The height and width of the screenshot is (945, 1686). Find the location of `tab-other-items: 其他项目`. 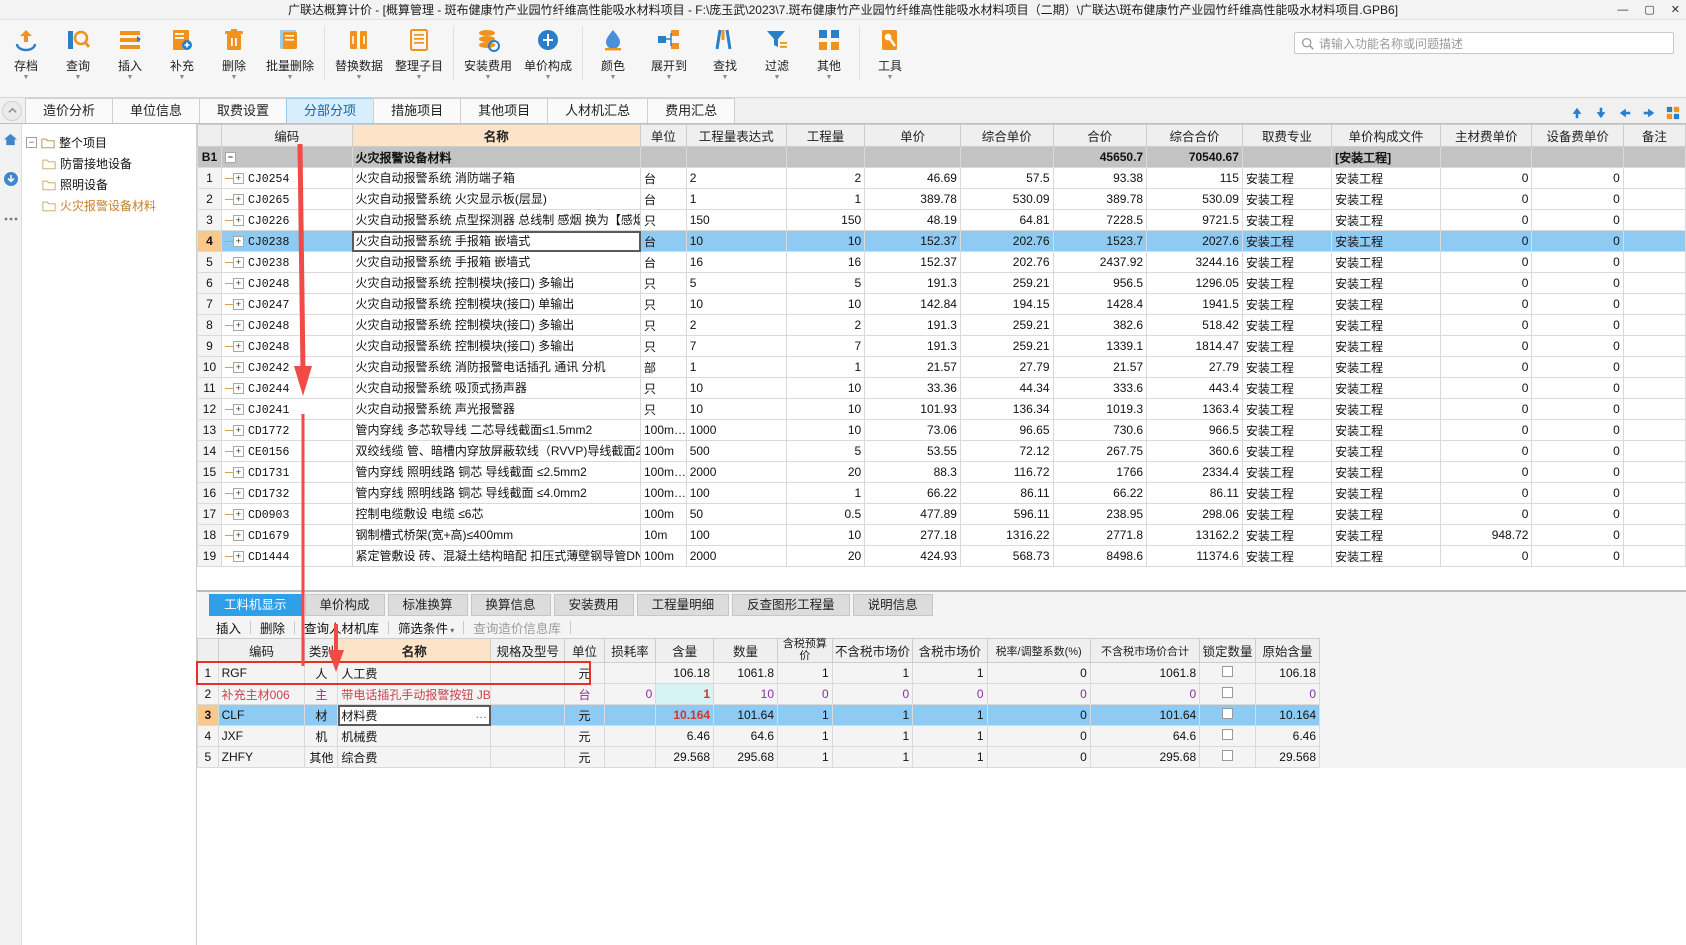

tab-other-items: 其他项目 is located at coordinates (504, 110).